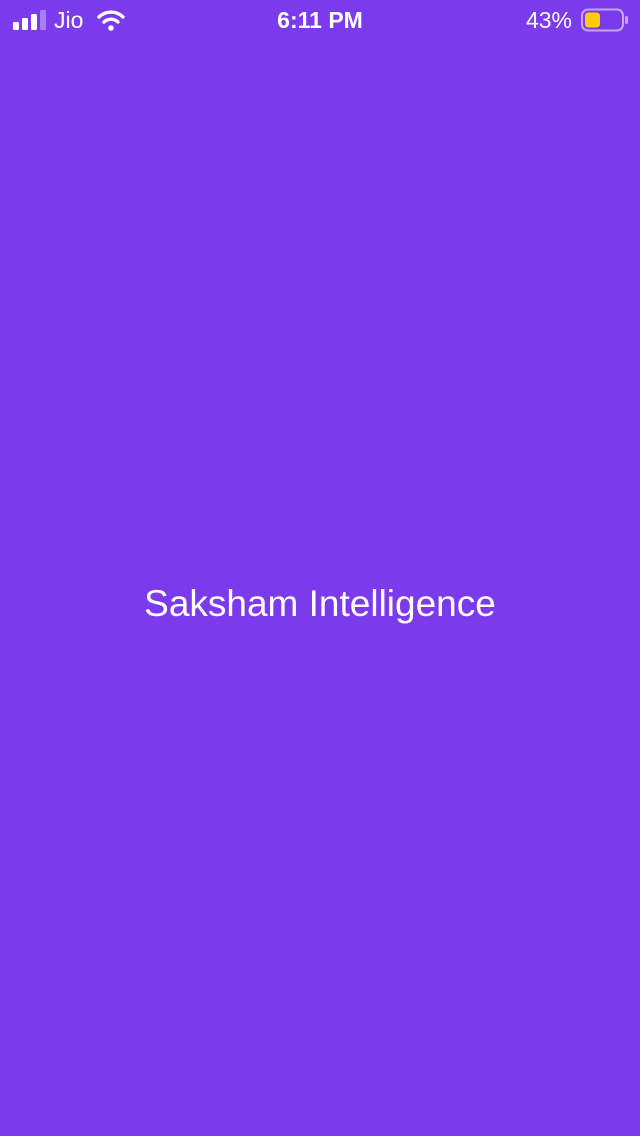 Image resolution: width=640 pixels, height=1136 pixels. Describe the element at coordinates (320, 603) in the screenshot. I see `app-title: Saksham Intelligence` at that location.